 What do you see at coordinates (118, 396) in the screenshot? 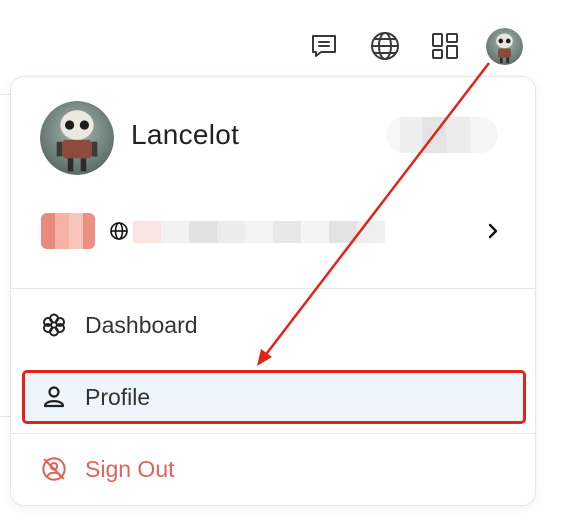
I see `menu-item-label: Profile` at bounding box center [118, 396].